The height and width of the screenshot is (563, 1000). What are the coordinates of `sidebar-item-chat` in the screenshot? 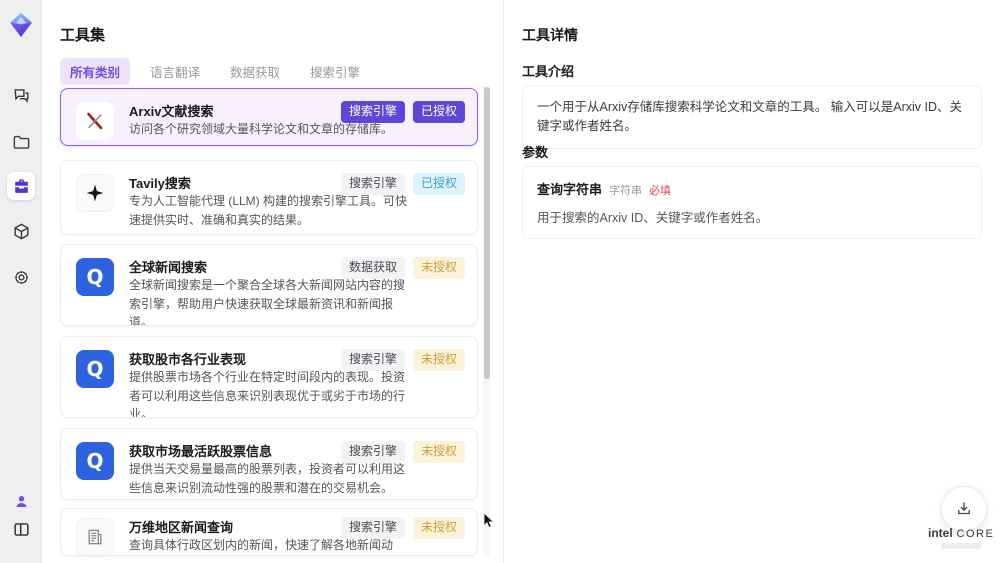 It's located at (21, 95).